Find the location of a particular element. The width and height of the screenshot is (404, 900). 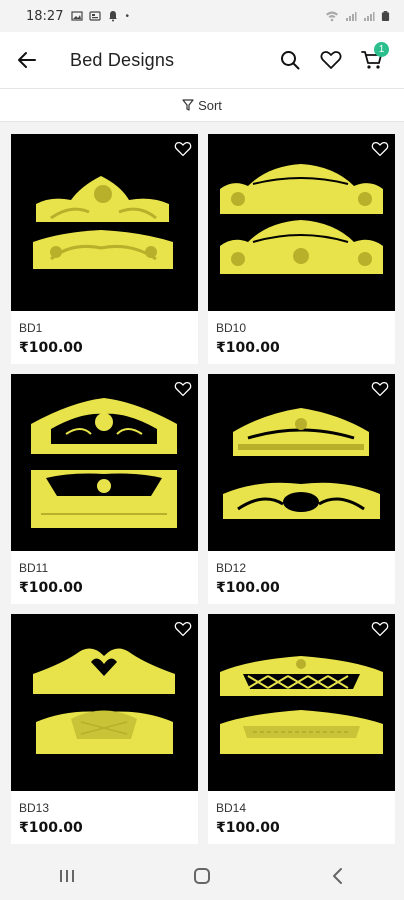

search-icon is located at coordinates (289, 60).